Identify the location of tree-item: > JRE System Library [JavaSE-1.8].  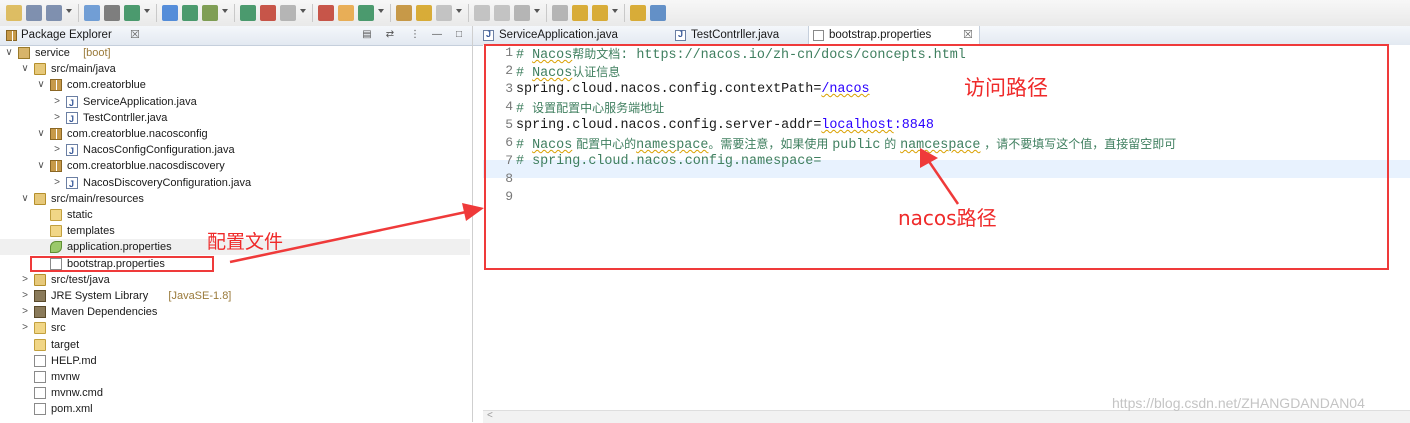
(235, 296).